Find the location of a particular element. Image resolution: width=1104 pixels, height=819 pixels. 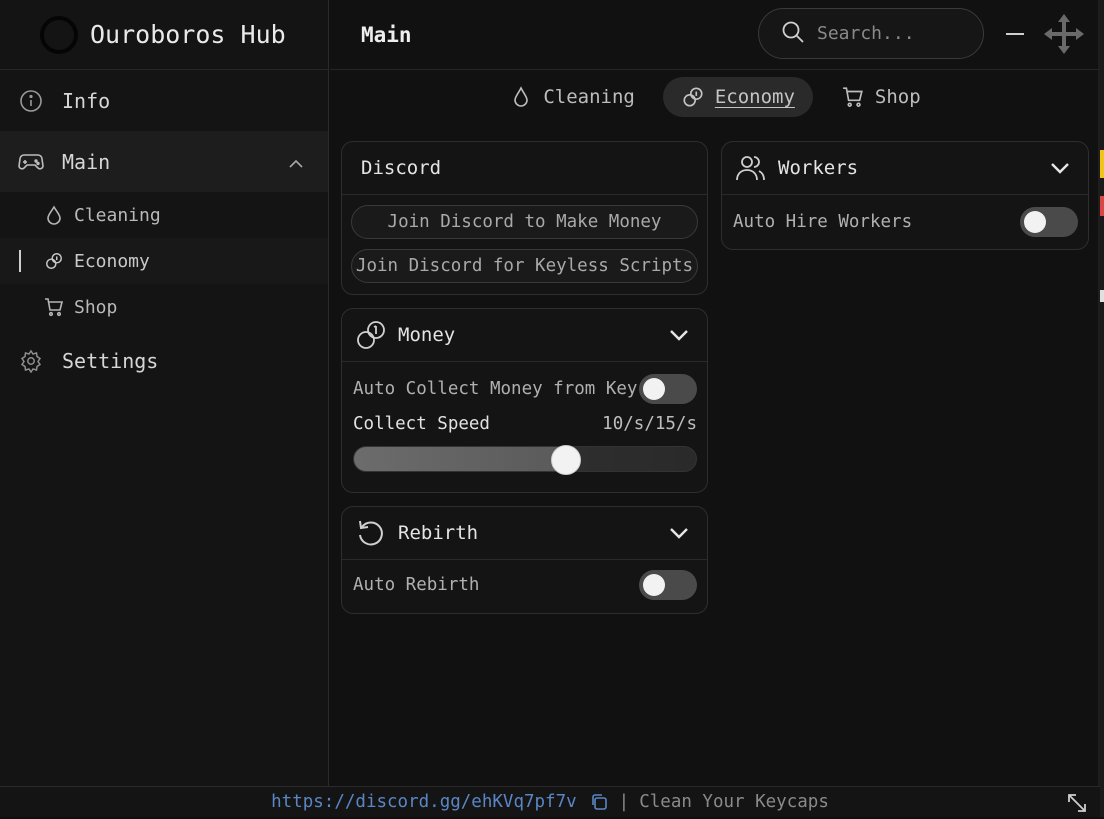

brand: Ouroboros Hub is located at coordinates (164, 35).